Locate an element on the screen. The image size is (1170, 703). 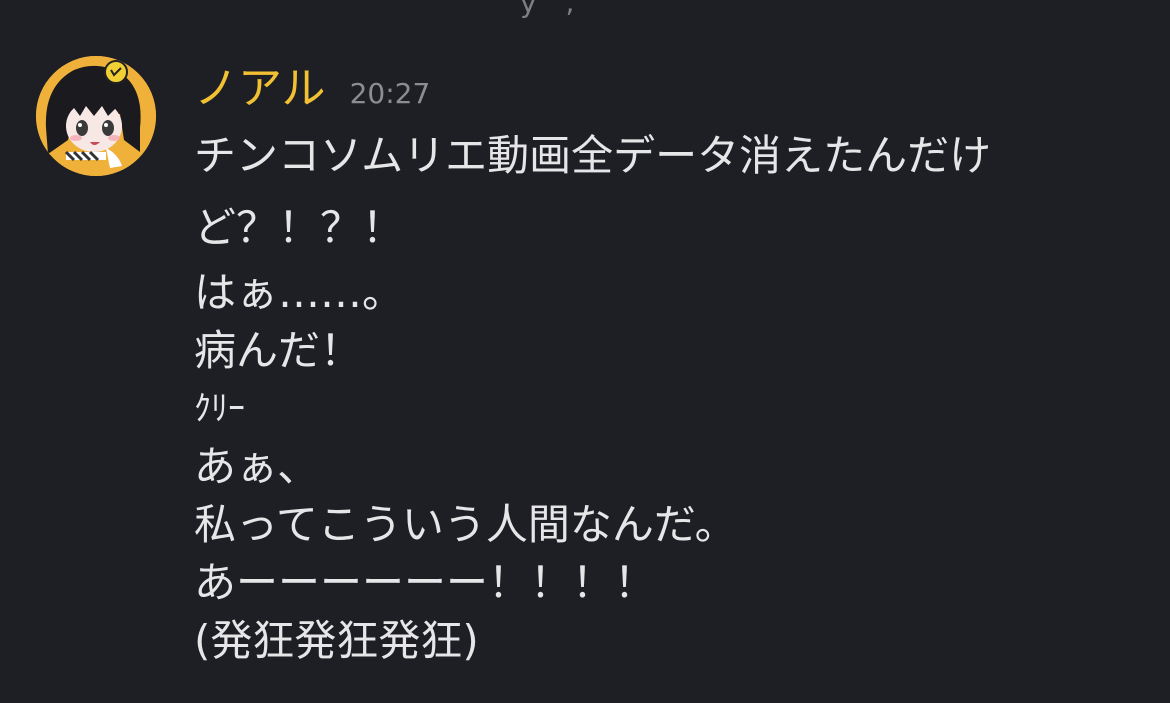
message-line: 私ってこういう人間なんだ。 is located at coordinates (465, 524).